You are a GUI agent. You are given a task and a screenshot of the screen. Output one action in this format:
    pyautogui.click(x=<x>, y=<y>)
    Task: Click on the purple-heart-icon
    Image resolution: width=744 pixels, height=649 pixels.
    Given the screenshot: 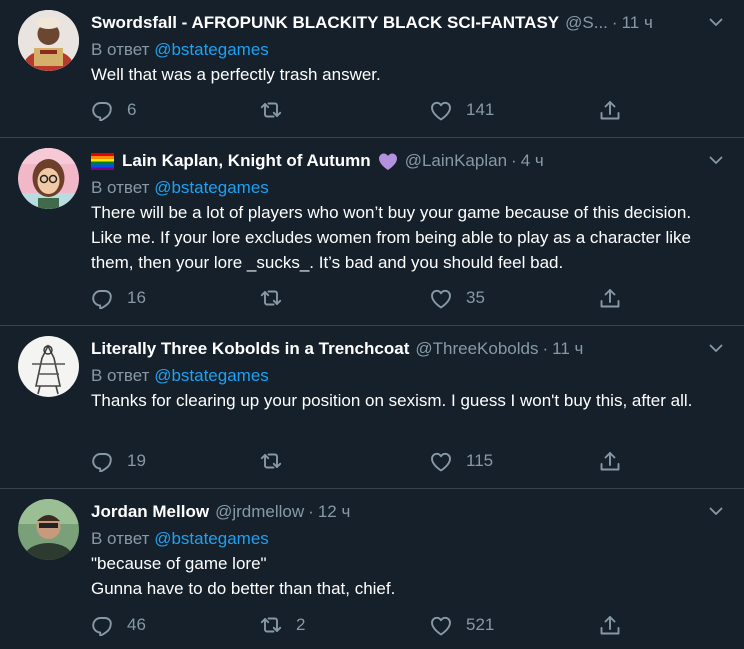 What is the action you would take?
    pyautogui.click(x=387, y=161)
    